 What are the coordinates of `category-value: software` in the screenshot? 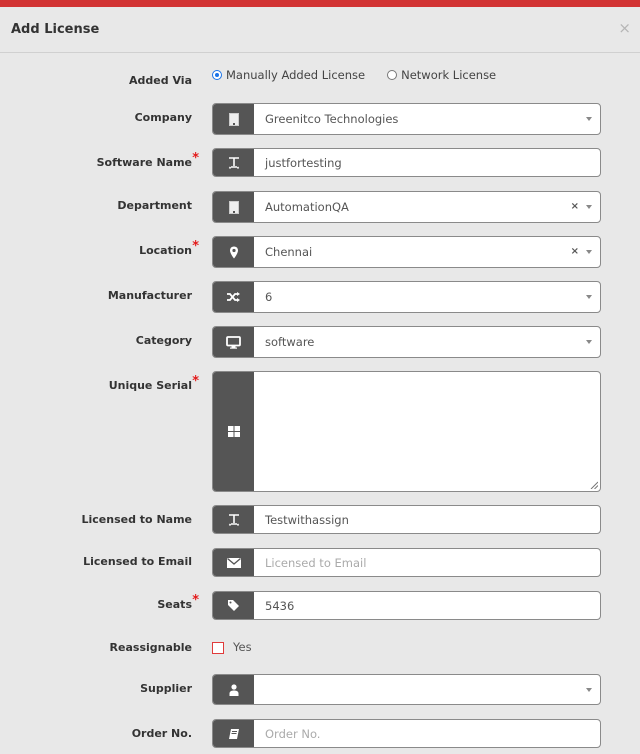 It's located at (290, 342).